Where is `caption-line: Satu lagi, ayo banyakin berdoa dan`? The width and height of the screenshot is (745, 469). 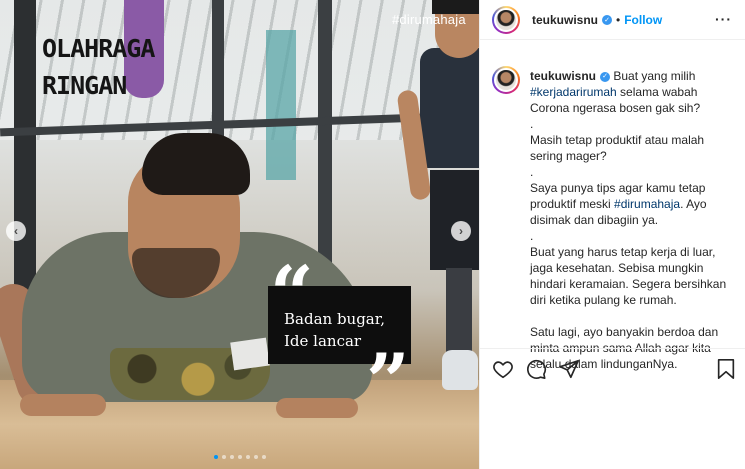
caption-line: Satu lagi, ayo banyakin berdoa dan is located at coordinates (630, 332).